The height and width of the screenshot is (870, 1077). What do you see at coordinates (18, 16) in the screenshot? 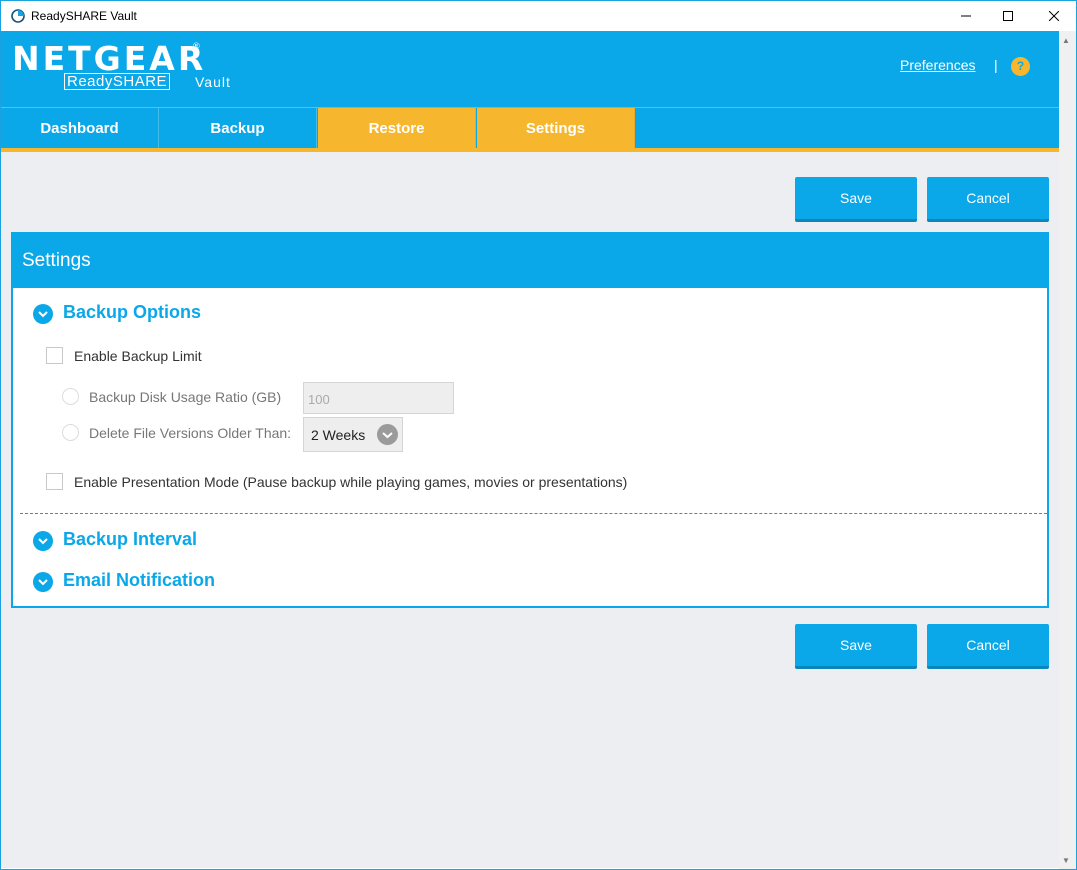
I see `app-icon` at bounding box center [18, 16].